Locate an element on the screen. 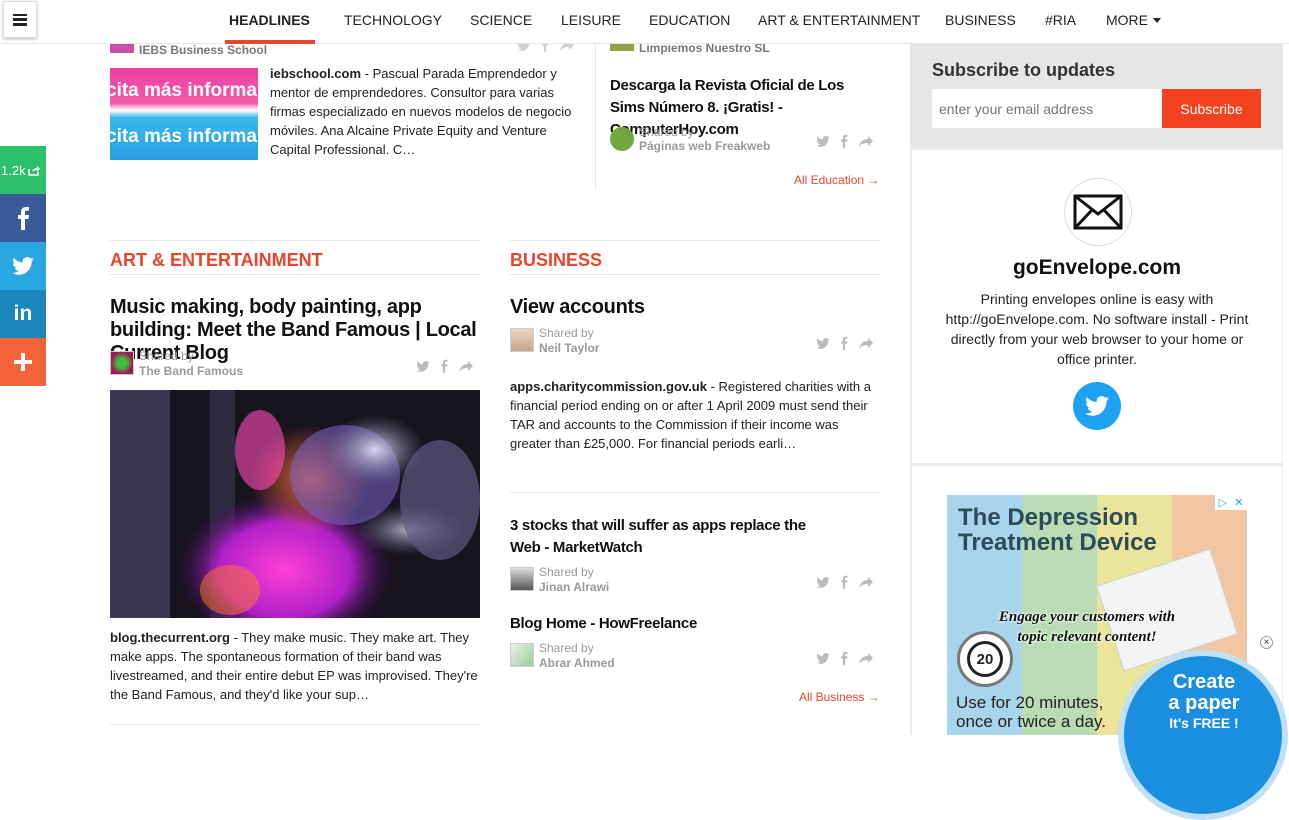 The height and width of the screenshot is (820, 1289). share-count: 1.2k is located at coordinates (13, 170).